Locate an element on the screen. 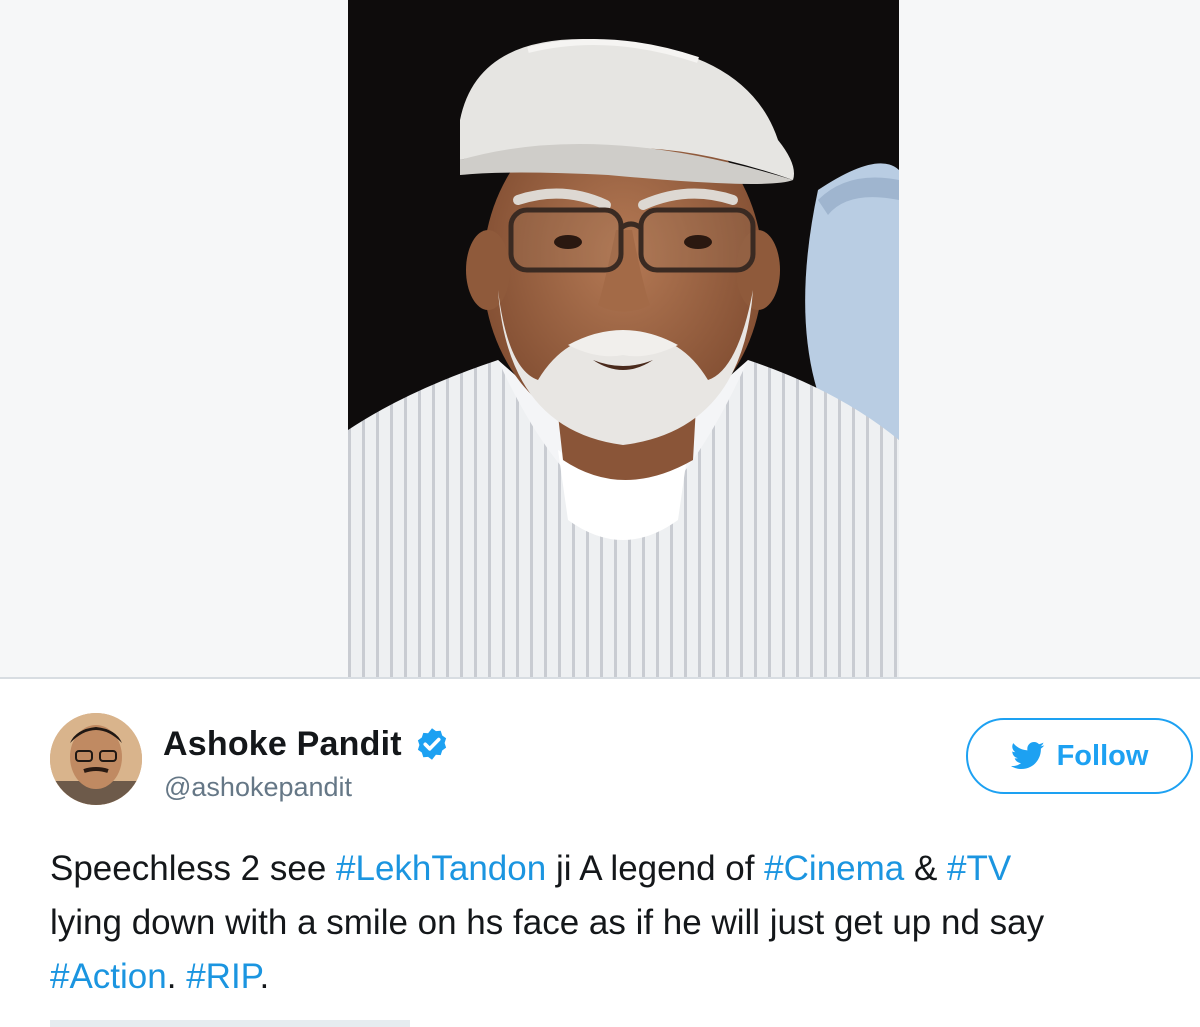 This screenshot has width=1200, height=1027. follow-label: Follow is located at coordinates (1102, 755).